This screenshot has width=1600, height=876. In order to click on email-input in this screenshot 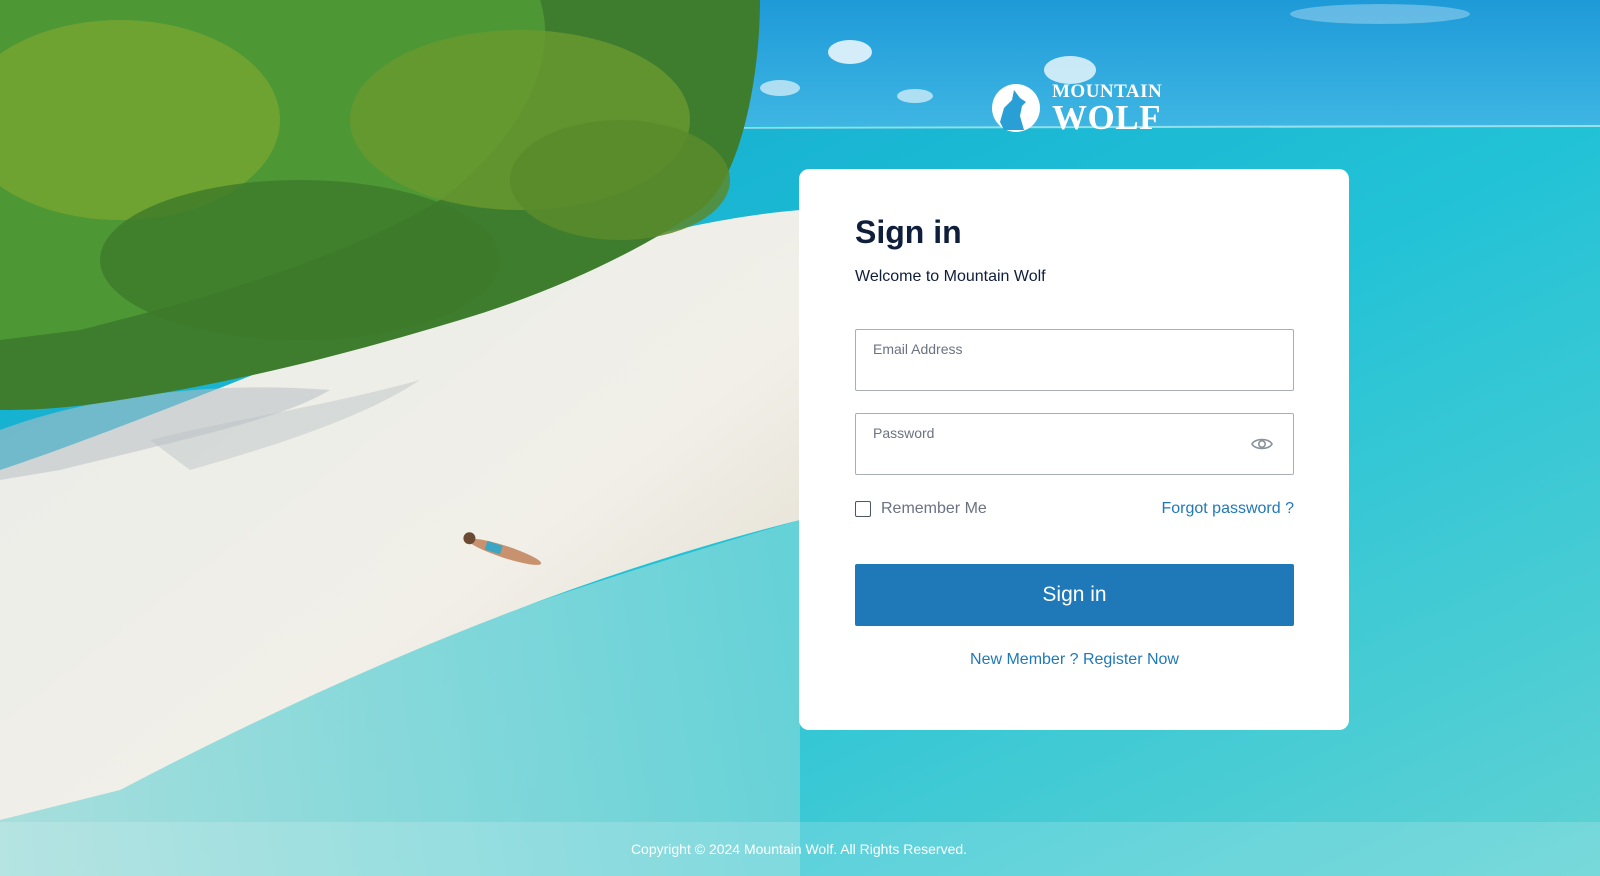, I will do `click(1057, 375)`.